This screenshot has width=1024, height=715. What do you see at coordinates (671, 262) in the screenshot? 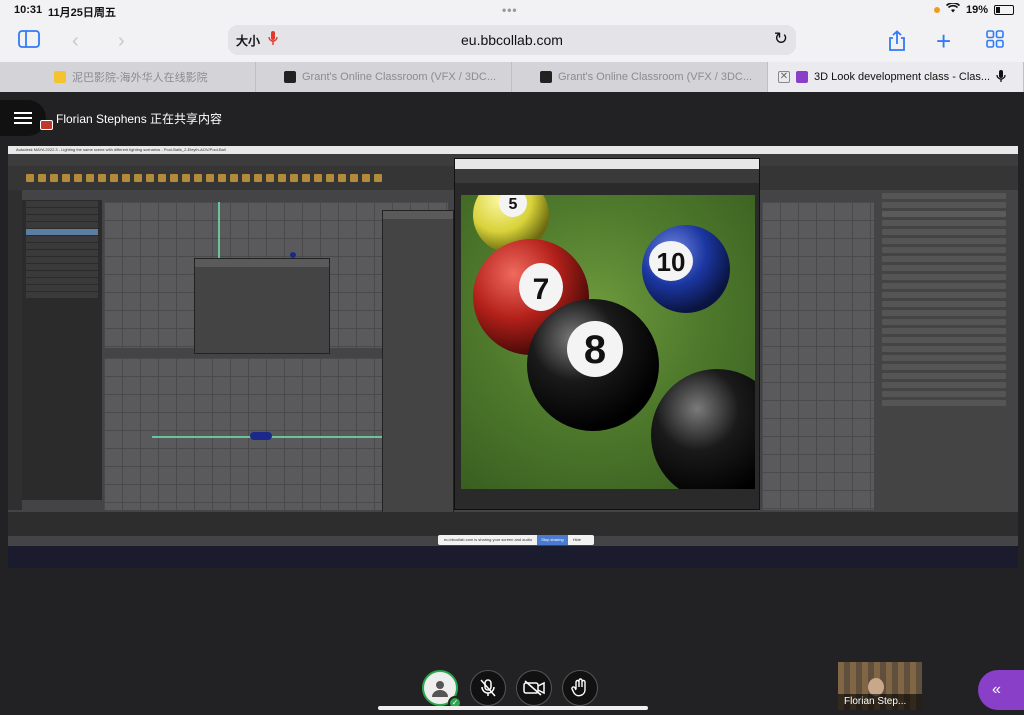
I see `ball-10-number: 10` at bounding box center [671, 262].